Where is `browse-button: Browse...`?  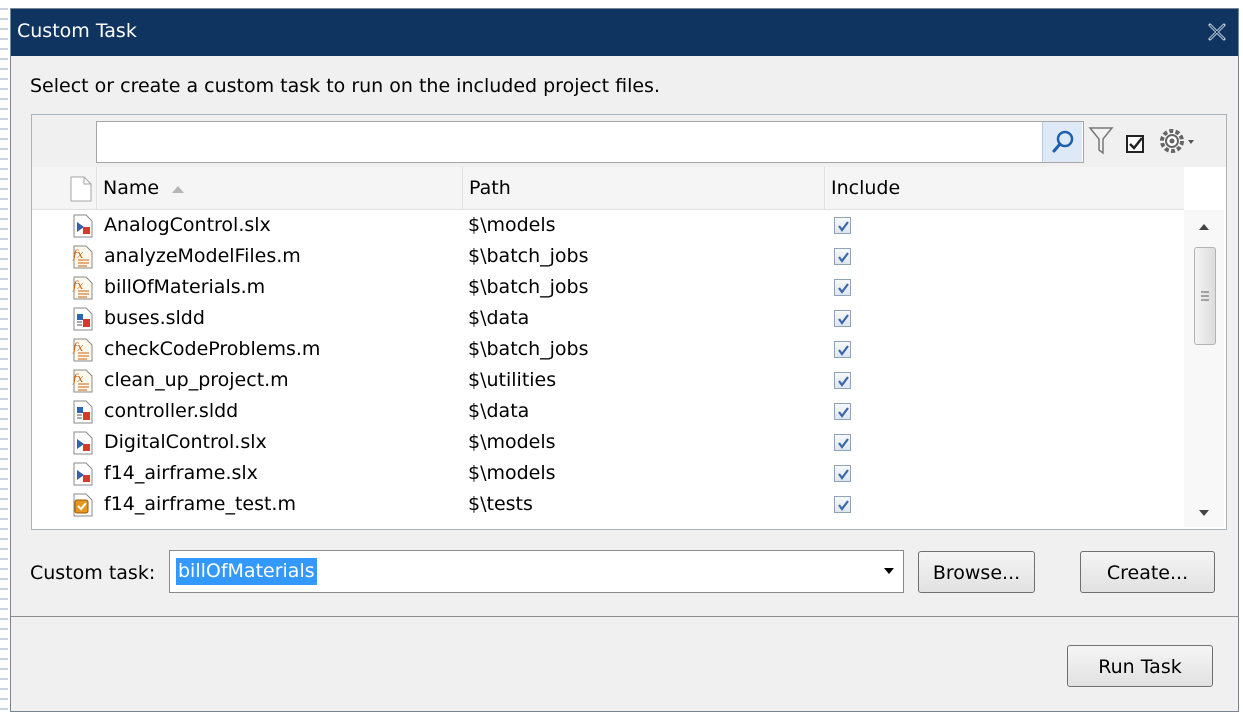 browse-button: Browse... is located at coordinates (976, 572).